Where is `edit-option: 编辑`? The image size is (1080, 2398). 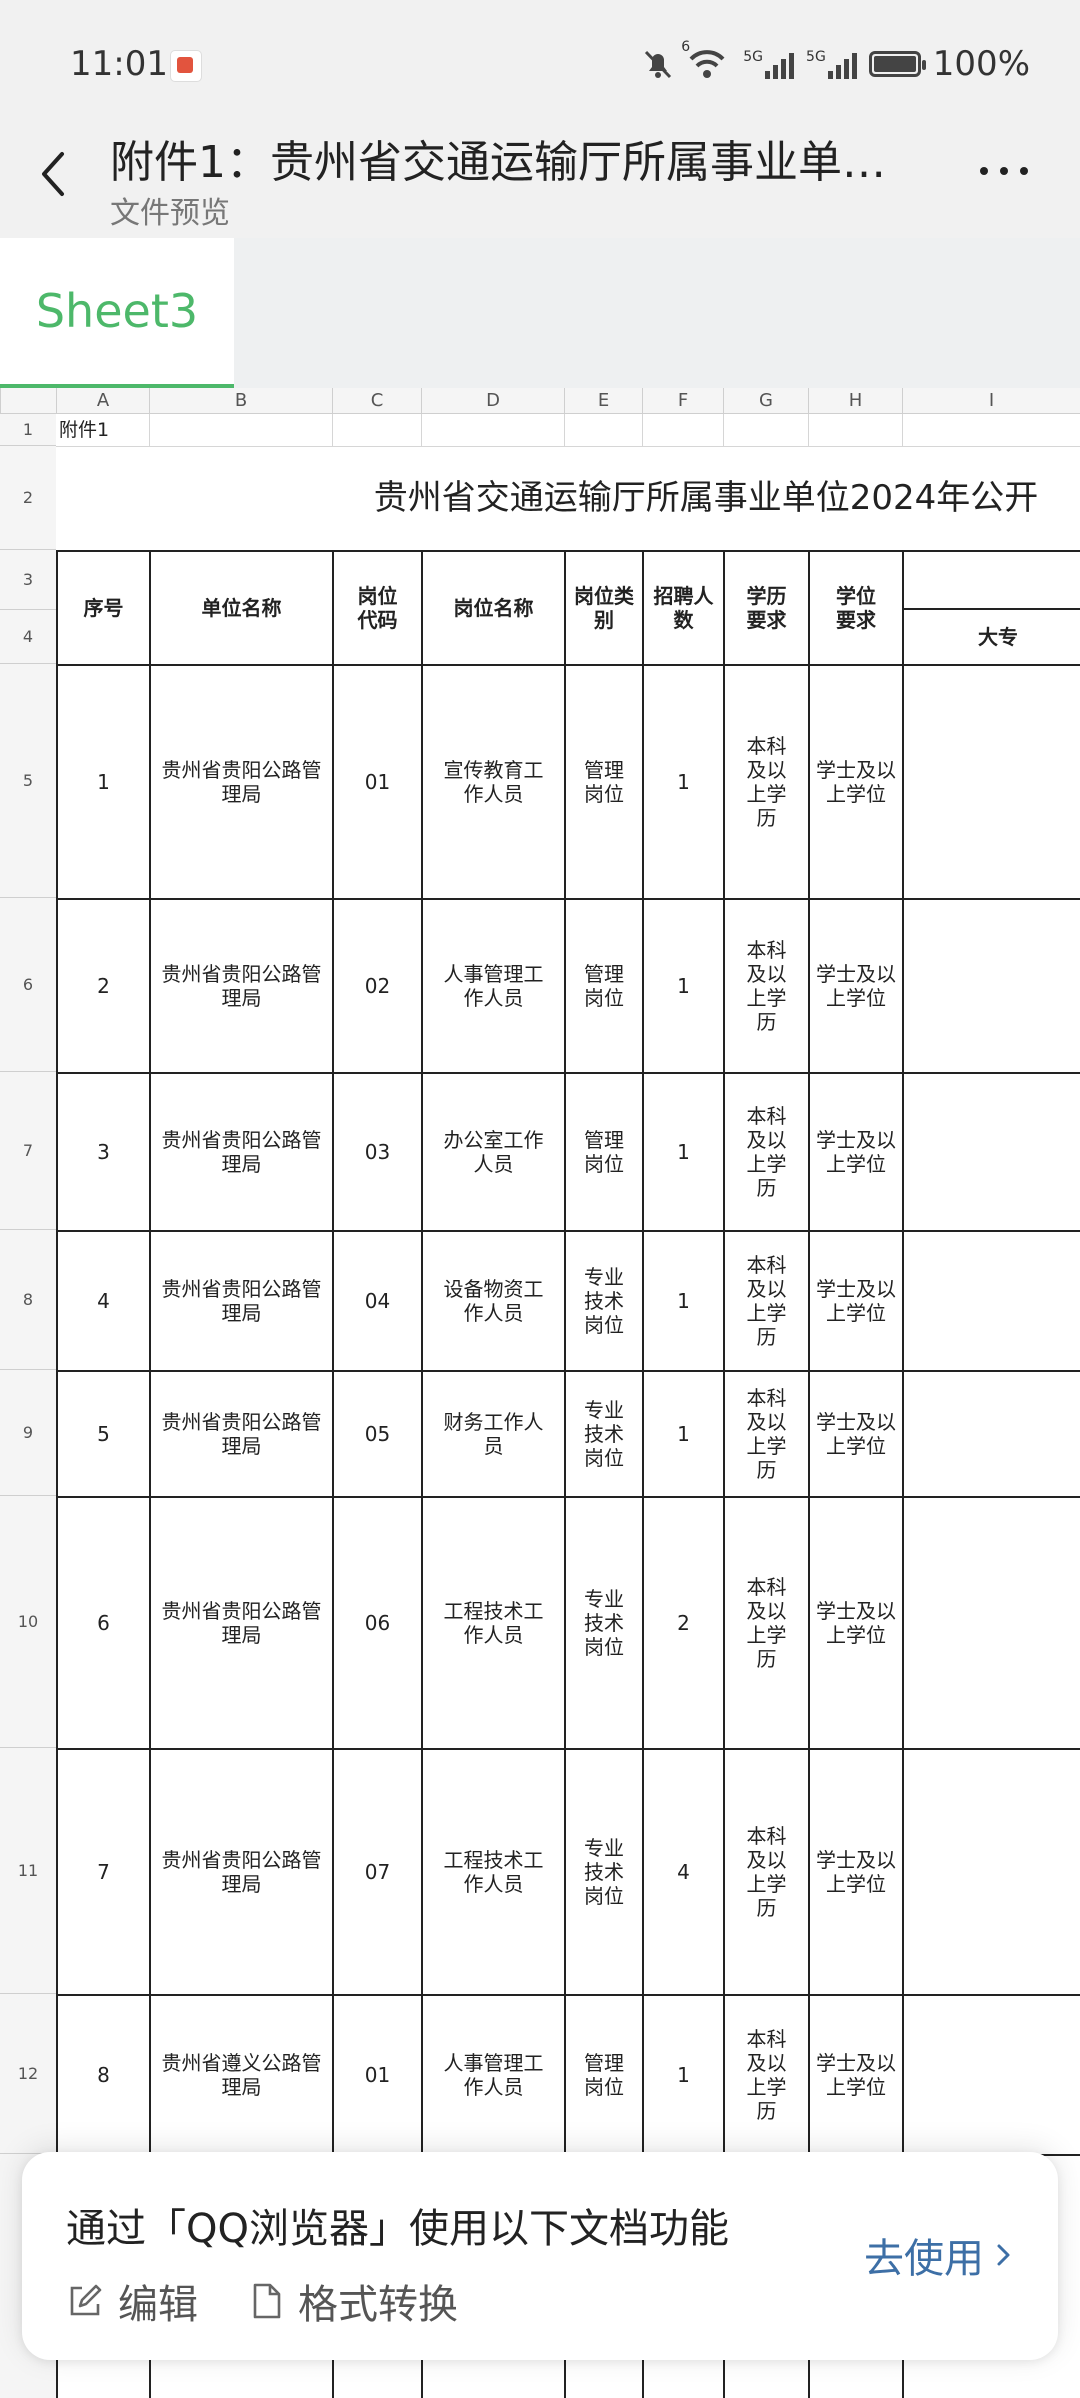
edit-option: 编辑 is located at coordinates (132, 2301).